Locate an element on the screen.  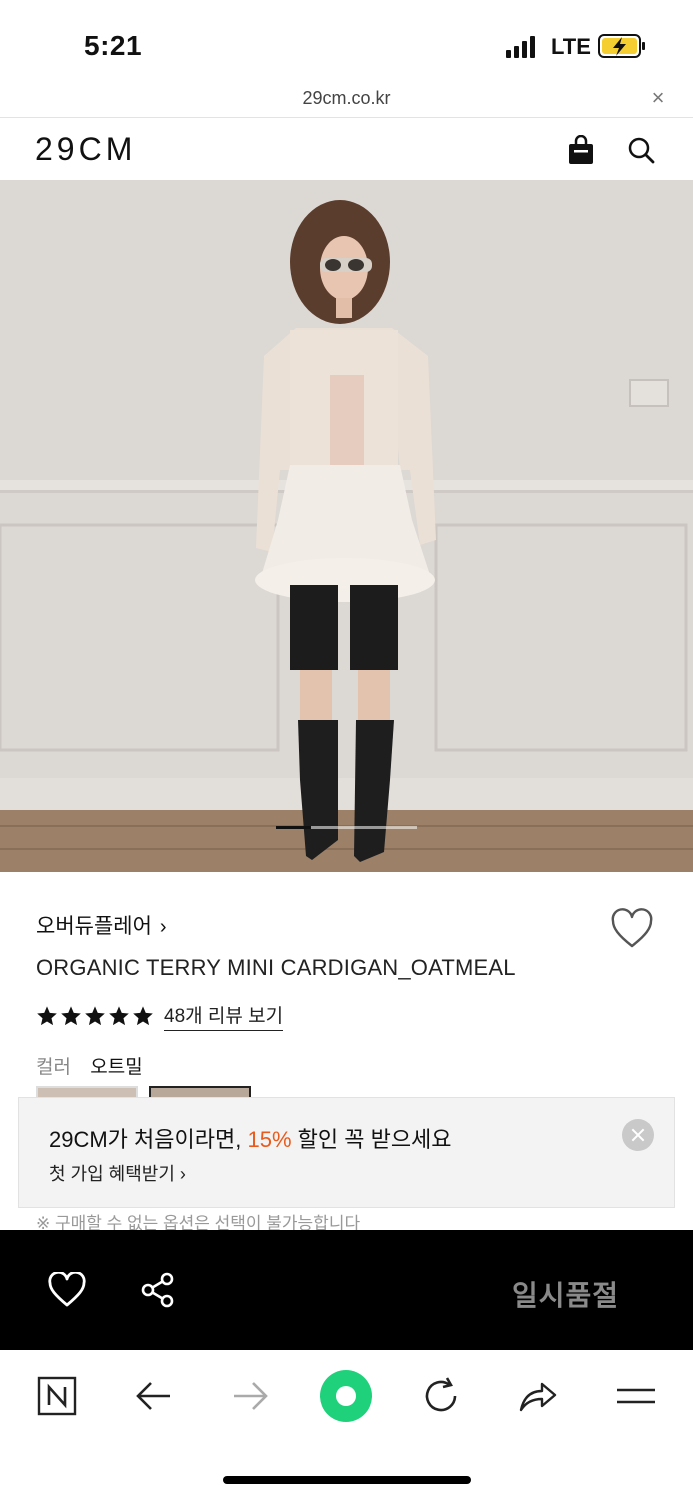
shopping-bag-icon is located at coordinates (581, 150).